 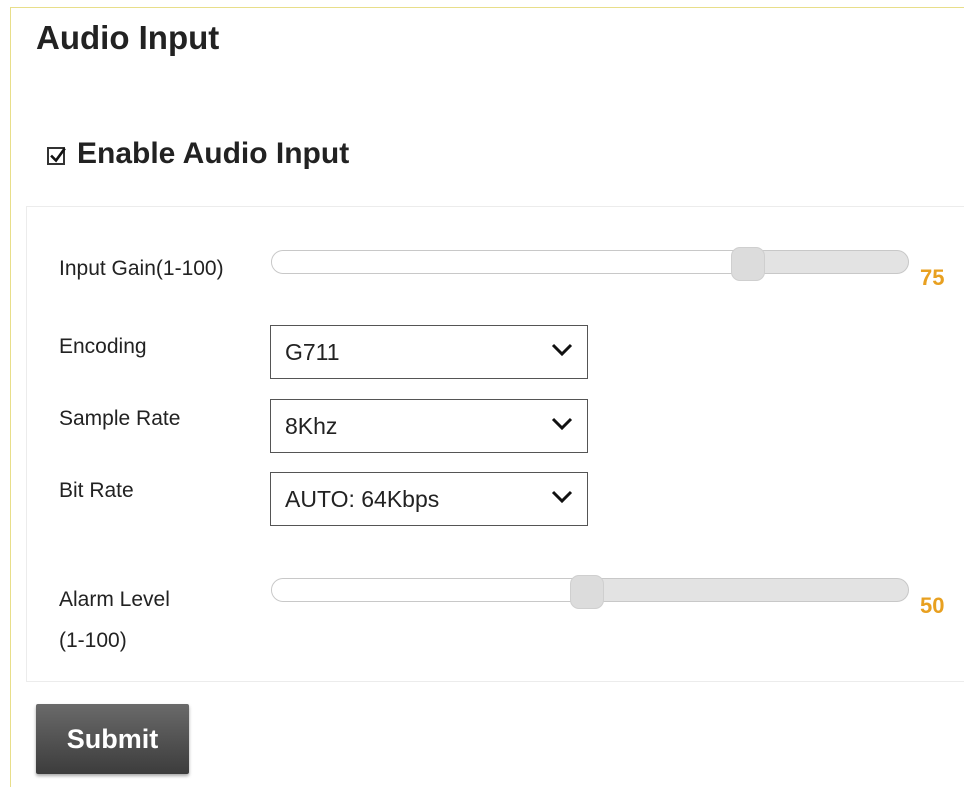 What do you see at coordinates (510, 262) in the screenshot?
I see `input-gain-slider-fill` at bounding box center [510, 262].